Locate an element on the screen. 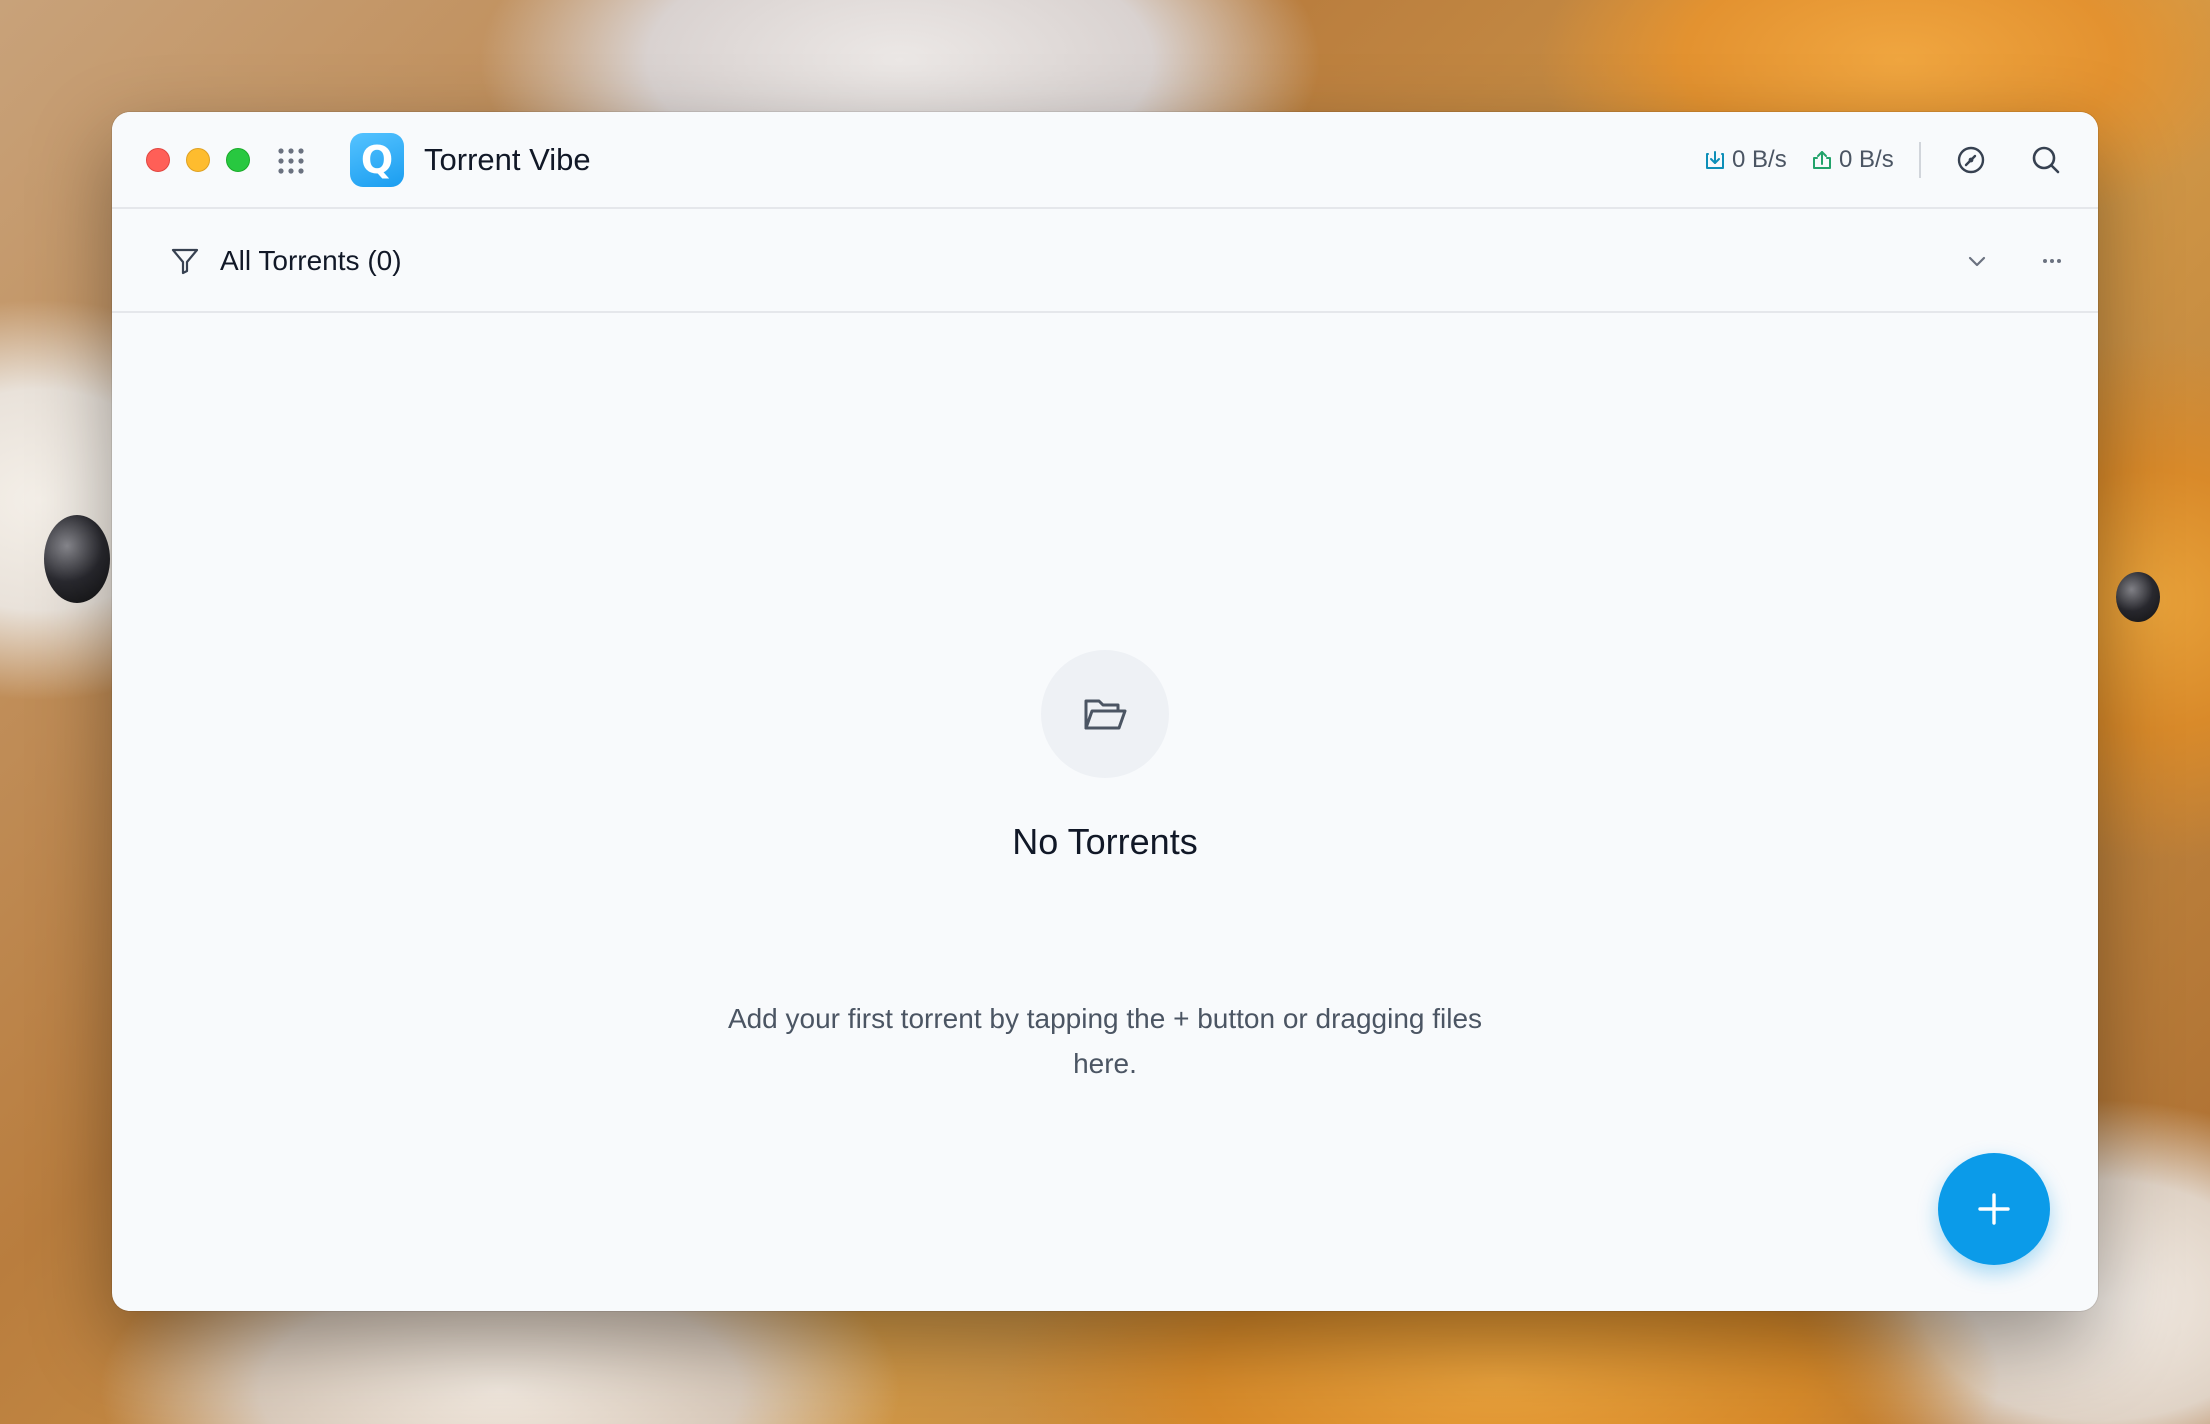 The height and width of the screenshot is (1424, 2210). upload-icon is located at coordinates (1822, 160).